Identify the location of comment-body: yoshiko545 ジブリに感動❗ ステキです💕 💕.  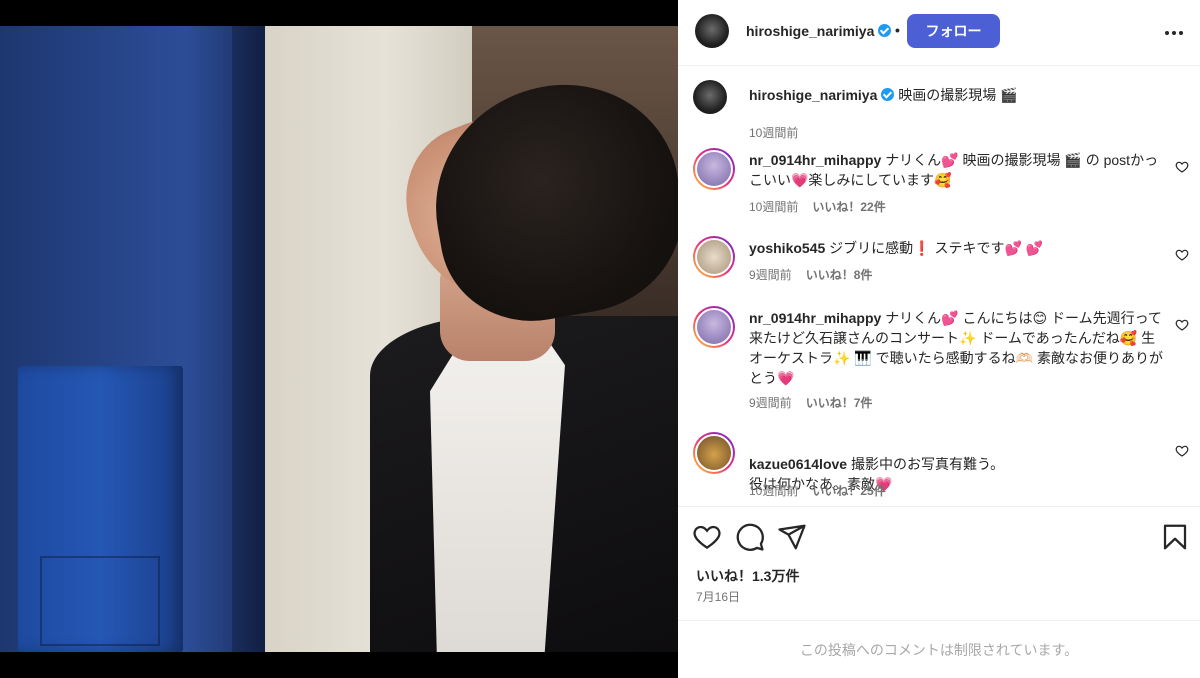
(896, 248).